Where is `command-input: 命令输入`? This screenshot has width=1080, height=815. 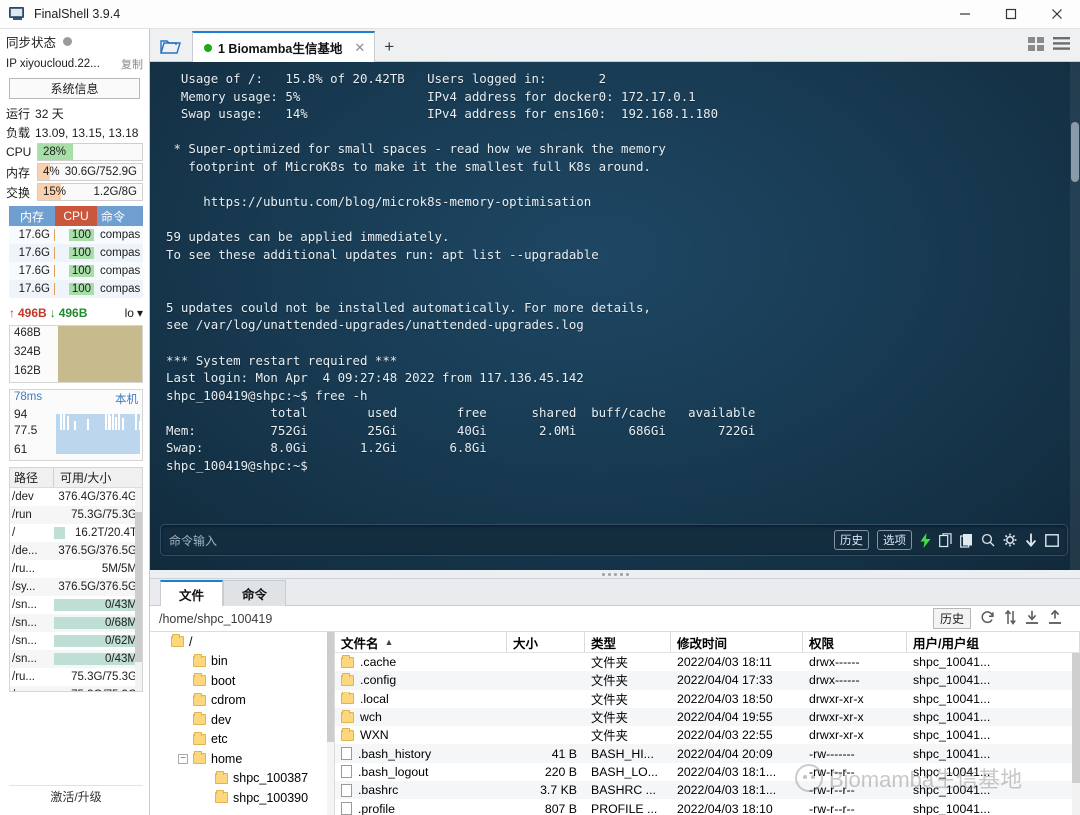 command-input: 命令输入 is located at coordinates (193, 540).